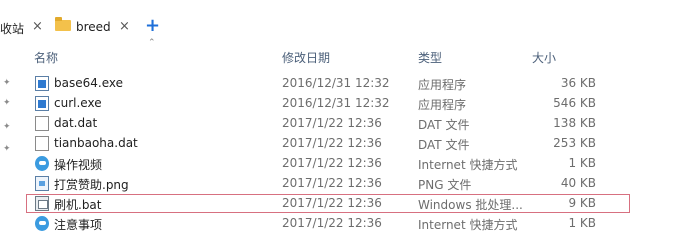  I want to click on file-name: tianbaoha.dat, so click(96, 143).